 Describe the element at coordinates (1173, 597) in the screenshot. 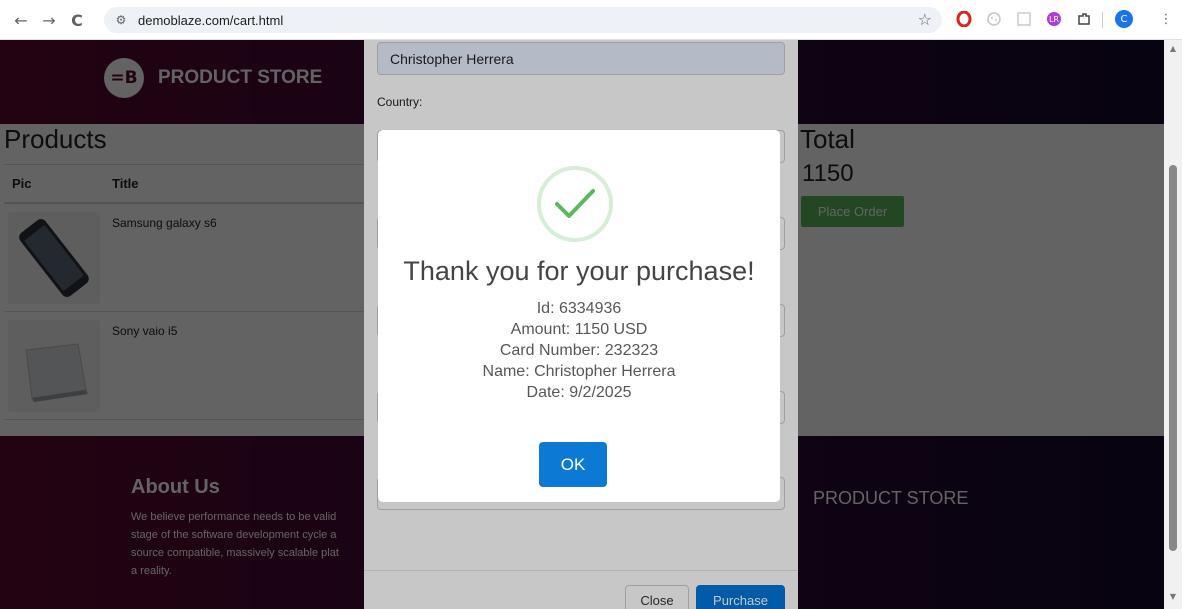

I see `scroll-down-arrow-icon: ▼` at that location.